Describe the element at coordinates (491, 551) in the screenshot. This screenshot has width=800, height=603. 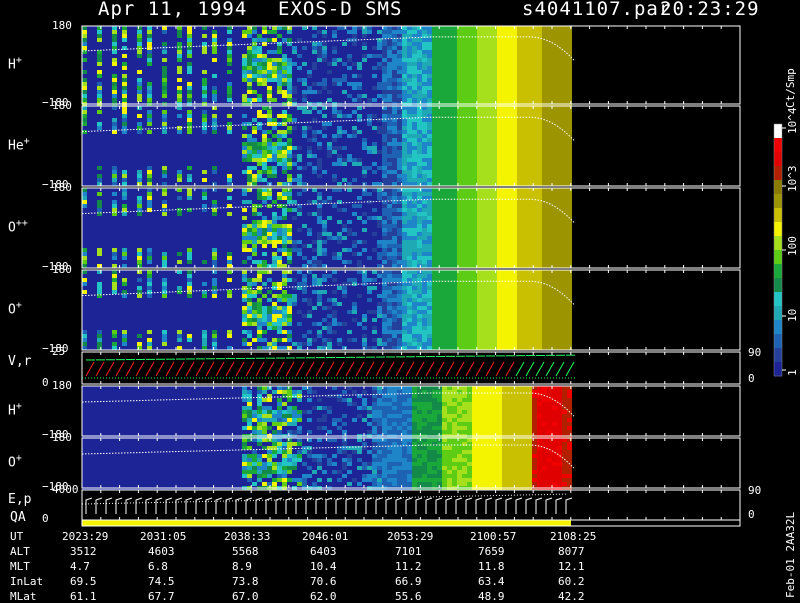
I see `ephem-cell: 7659` at that location.